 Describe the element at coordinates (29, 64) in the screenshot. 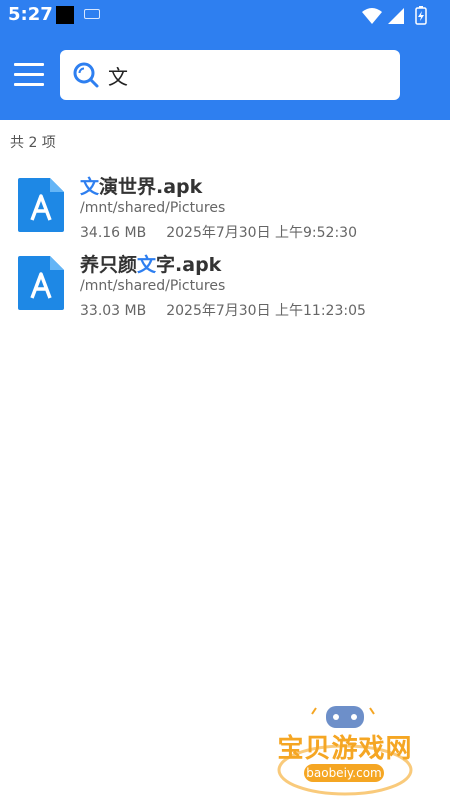

I see `menu-icon` at that location.